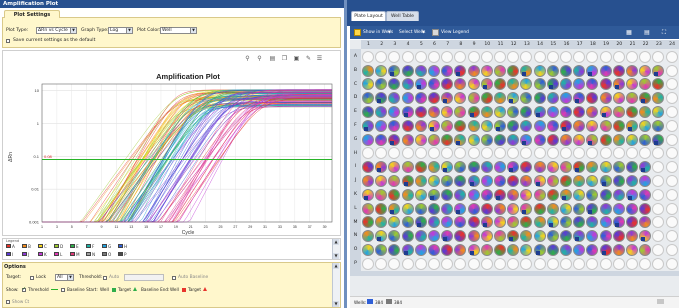 The height and width of the screenshot is (308, 679). What do you see at coordinates (435, 32) in the screenshot?
I see `legend-icon` at bounding box center [435, 32].